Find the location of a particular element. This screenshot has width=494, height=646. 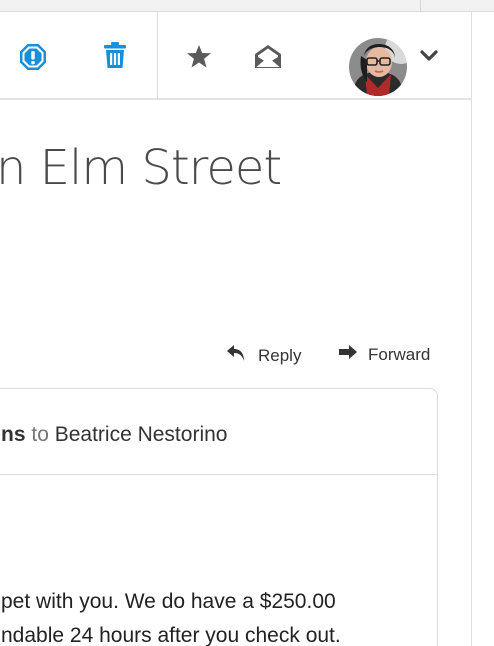

trash-icon is located at coordinates (115, 55).